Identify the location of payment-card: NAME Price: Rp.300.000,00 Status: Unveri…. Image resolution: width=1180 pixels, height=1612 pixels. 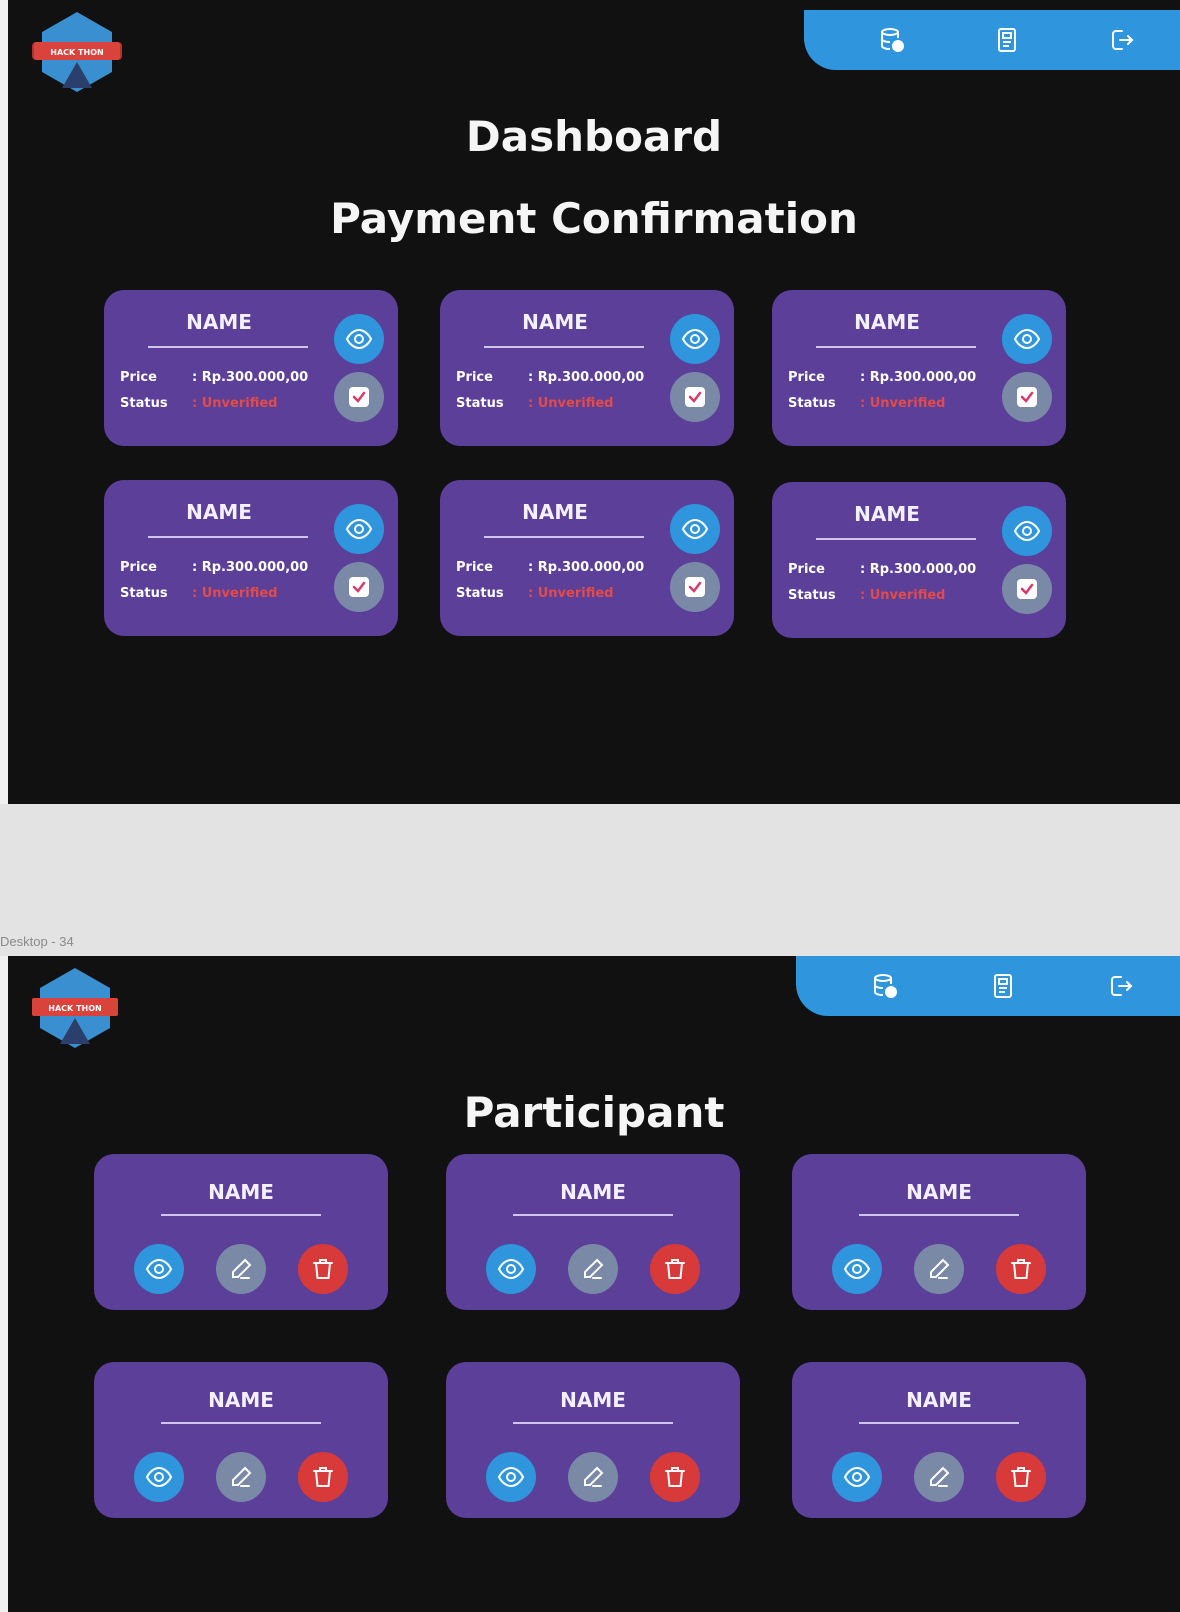
(919, 560).